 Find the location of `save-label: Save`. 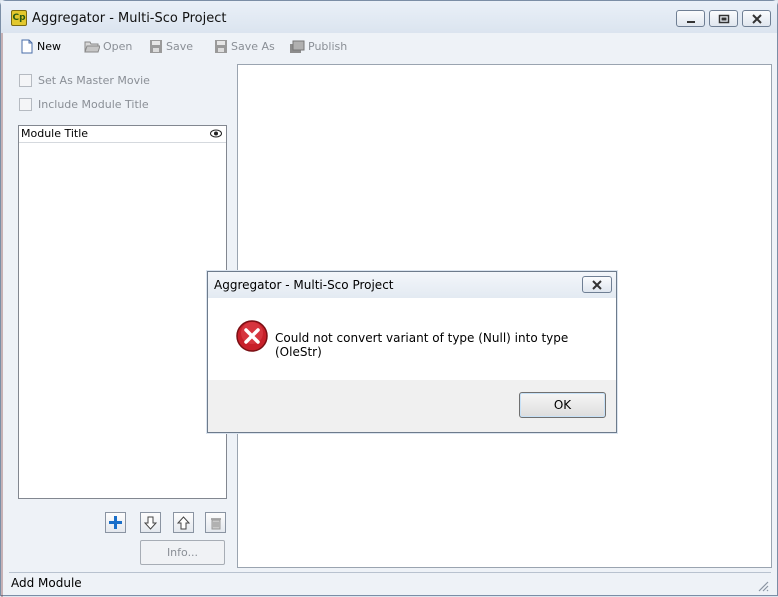

save-label: Save is located at coordinates (180, 46).